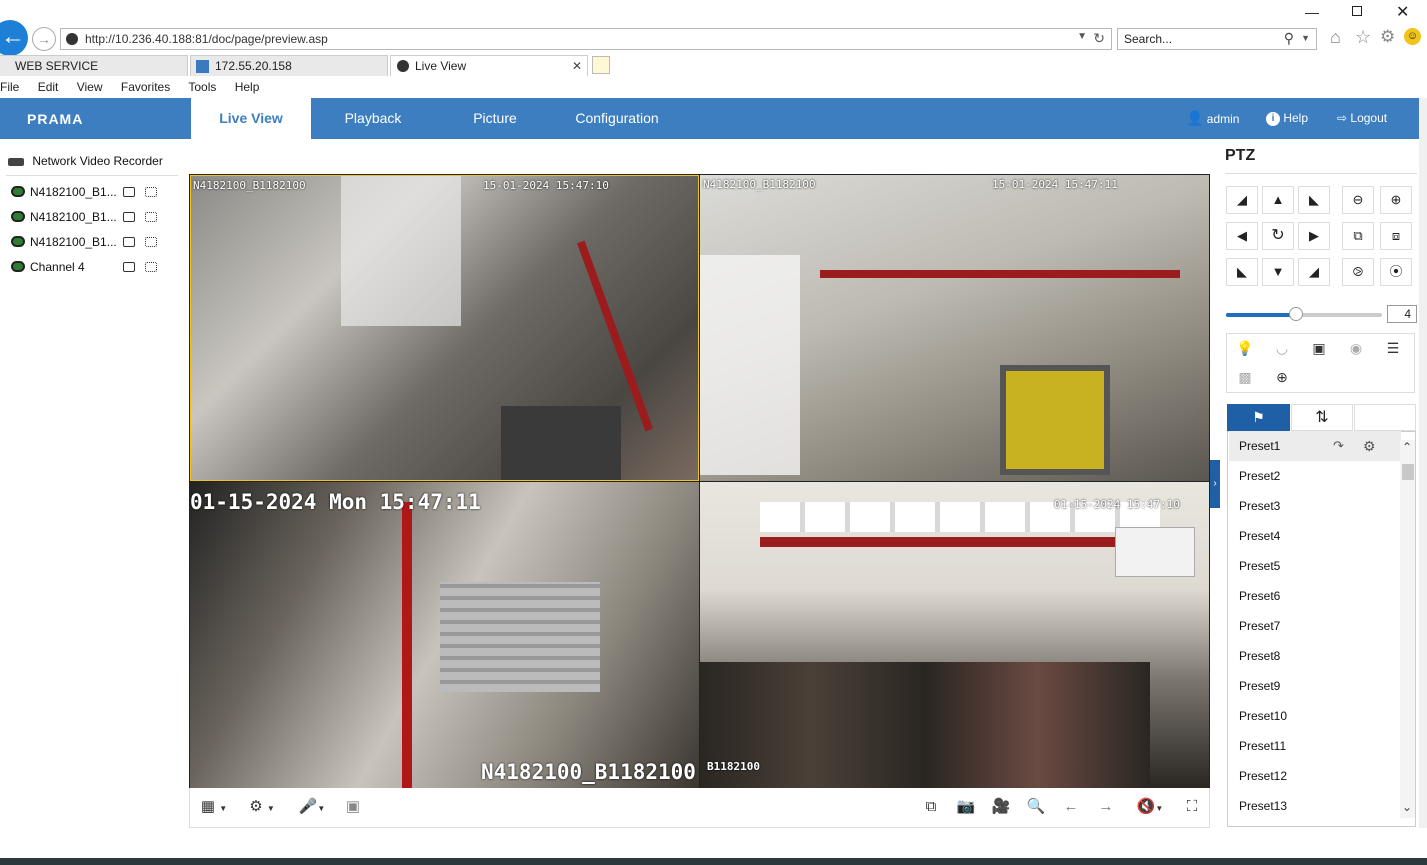  Describe the element at coordinates (96, 267) in the screenshot. I see `channel-item: Channel 4` at that location.